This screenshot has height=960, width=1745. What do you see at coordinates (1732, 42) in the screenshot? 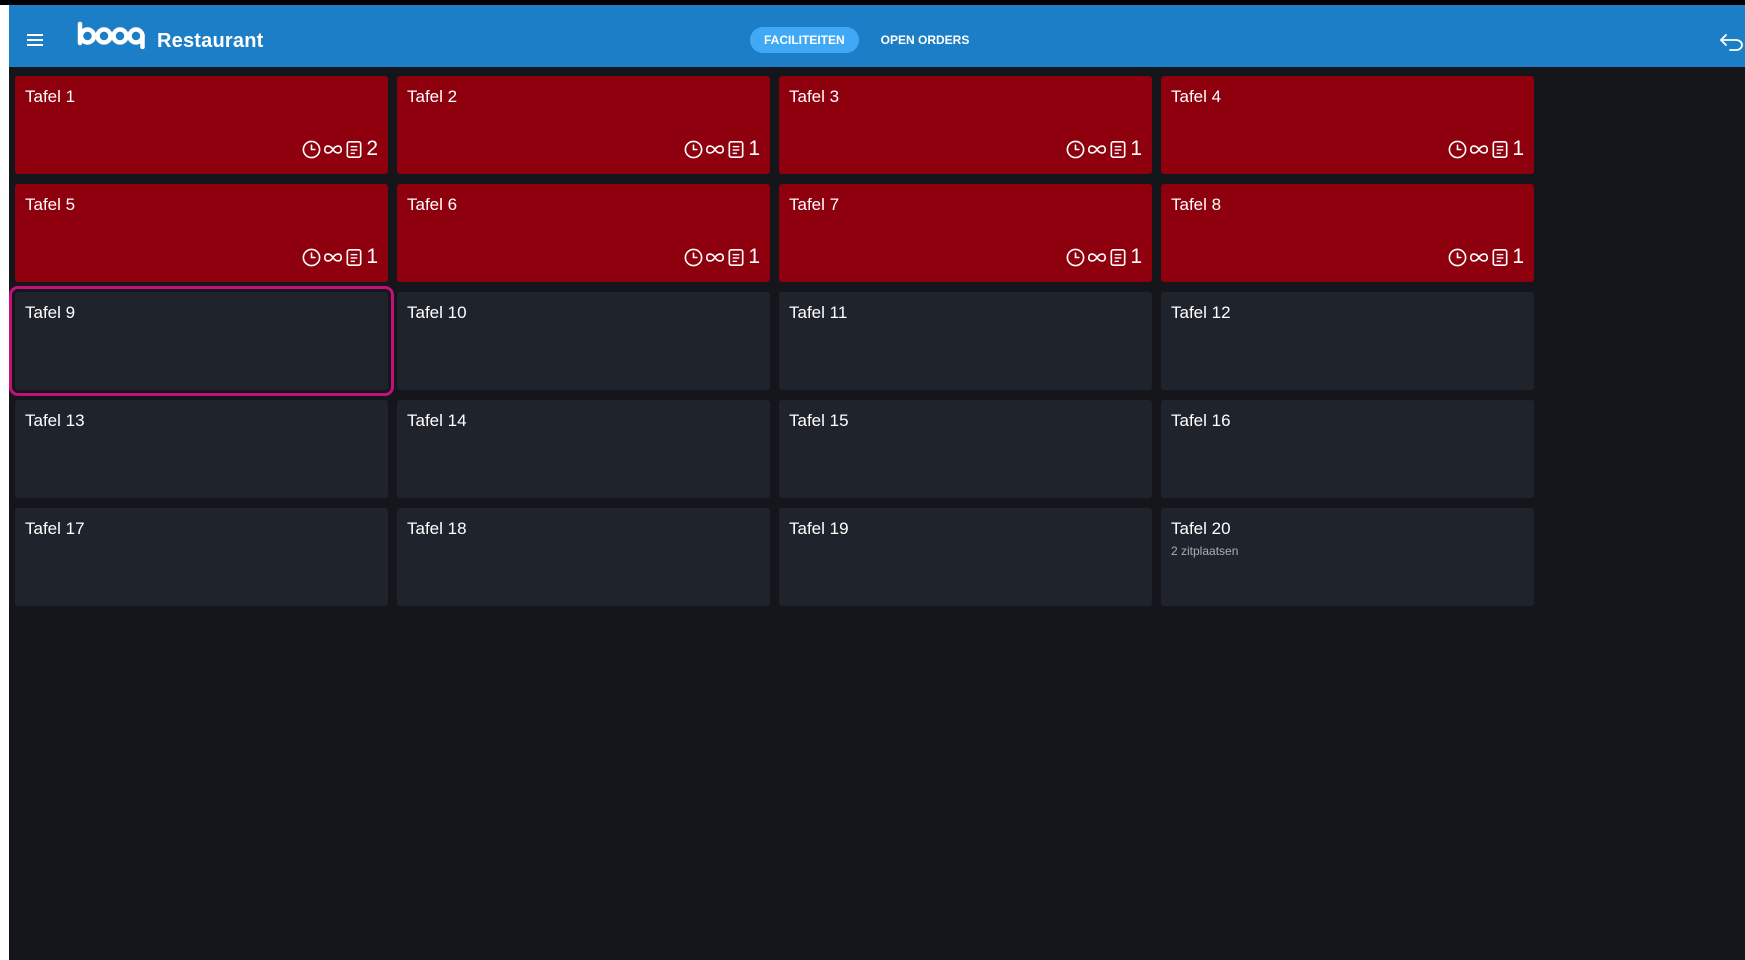
I see `undo-arrow-icon` at bounding box center [1732, 42].